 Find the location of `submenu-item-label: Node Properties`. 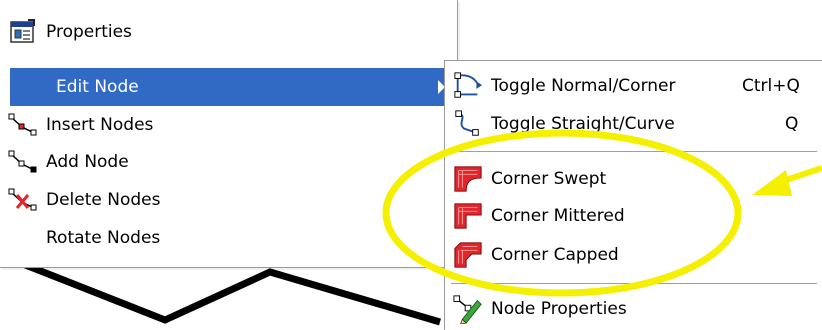

submenu-item-label: Node Properties is located at coordinates (559, 309).